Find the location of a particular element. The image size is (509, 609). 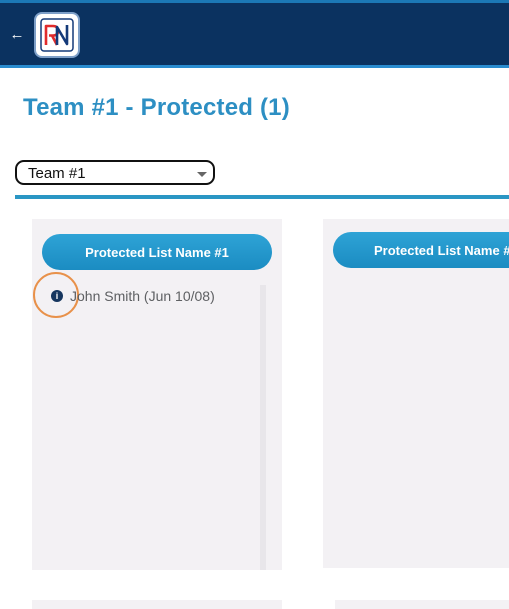

info-icon: i is located at coordinates (57, 296).